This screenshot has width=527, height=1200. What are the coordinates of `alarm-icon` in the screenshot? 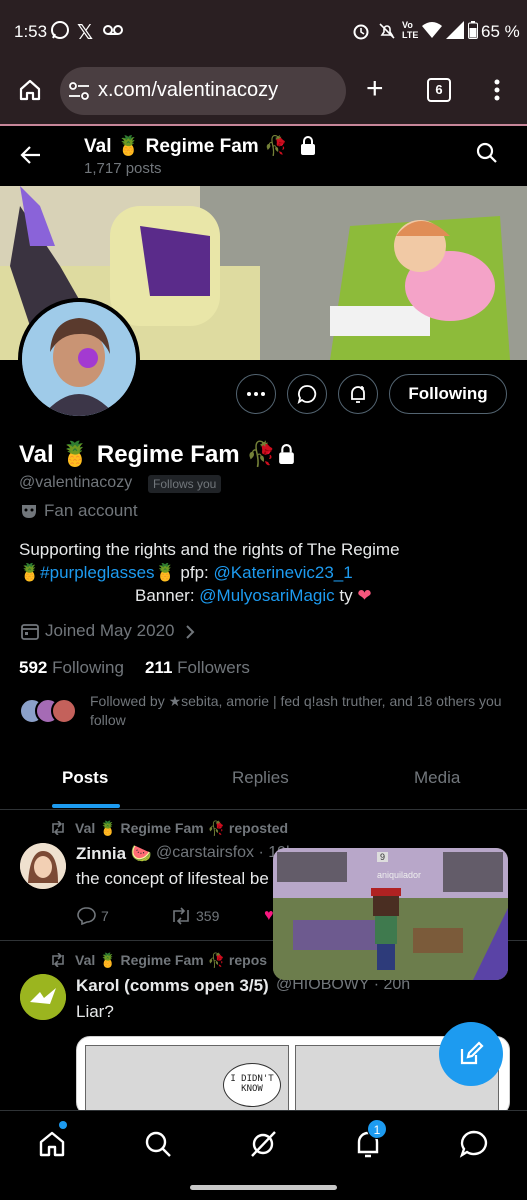 It's located at (361, 33).